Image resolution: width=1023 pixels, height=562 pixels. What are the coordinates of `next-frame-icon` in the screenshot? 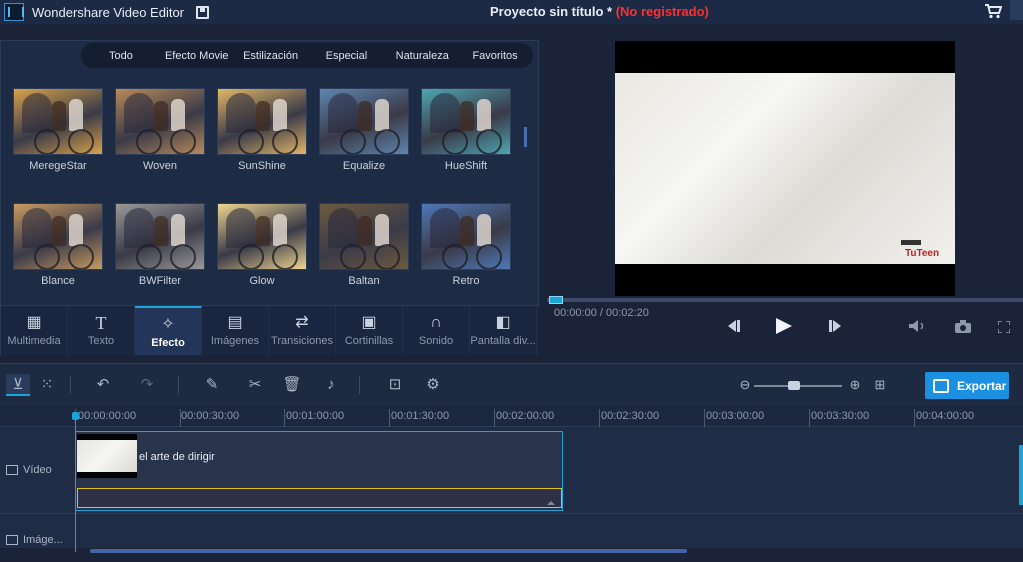 It's located at (836, 326).